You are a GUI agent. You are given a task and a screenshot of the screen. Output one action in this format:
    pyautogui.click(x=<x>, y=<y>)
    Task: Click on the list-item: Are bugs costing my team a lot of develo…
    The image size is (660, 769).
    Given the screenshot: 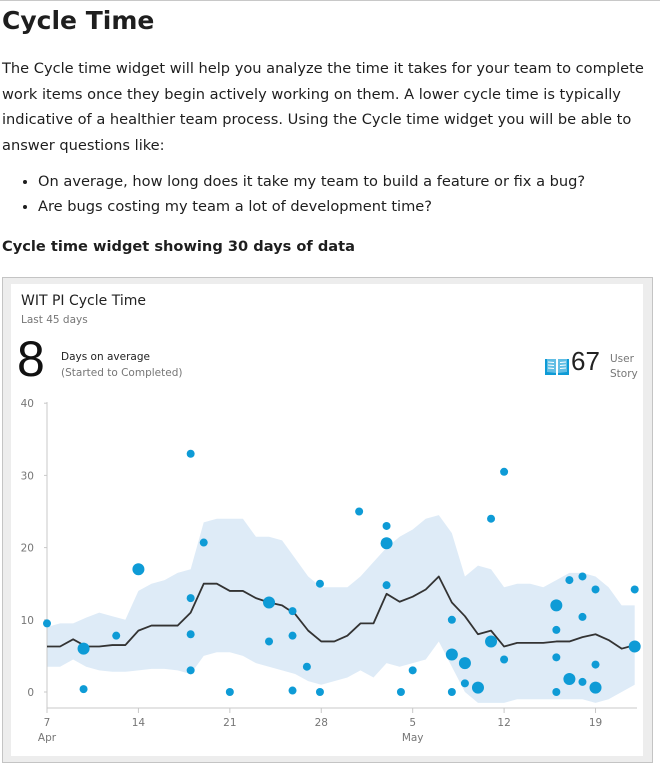 What is the action you would take?
    pyautogui.click(x=349, y=207)
    